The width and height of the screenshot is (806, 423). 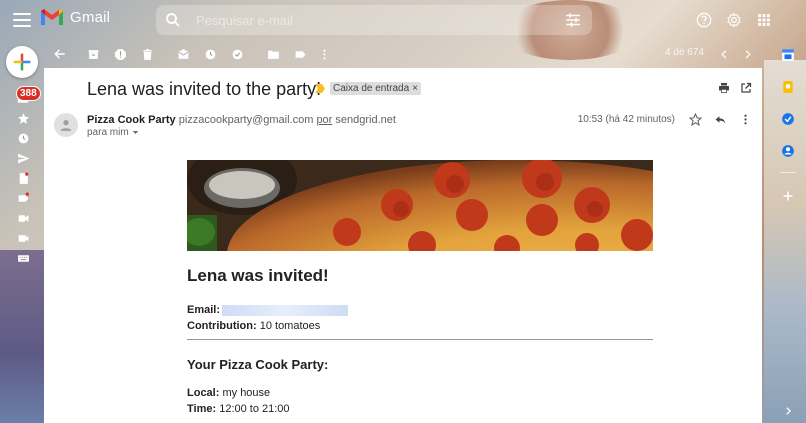 What do you see at coordinates (320, 88) in the screenshot?
I see `importance-marker-icon` at bounding box center [320, 88].